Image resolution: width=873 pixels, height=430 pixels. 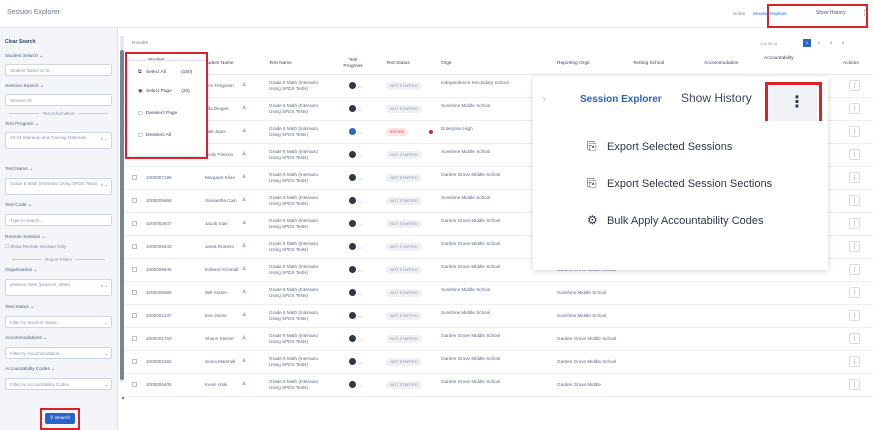 I want to click on student-name: Jared Romero, so click(x=219, y=247).